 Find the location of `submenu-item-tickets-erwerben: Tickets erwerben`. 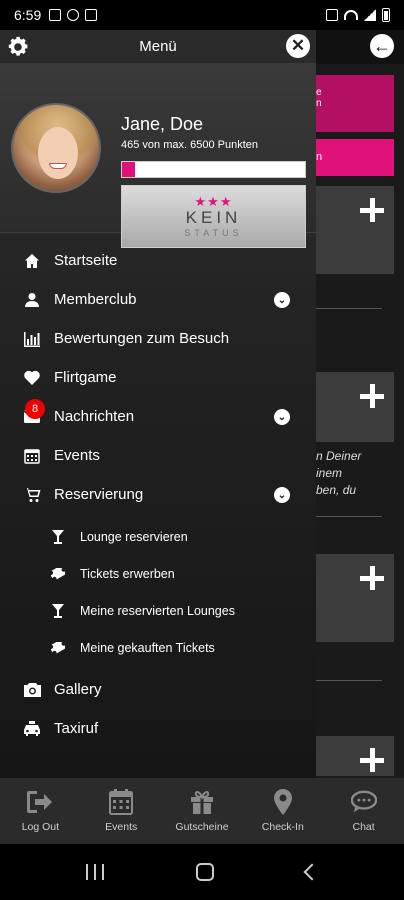

submenu-item-tickets-erwerben: Tickets erwerben is located at coordinates (158, 573).